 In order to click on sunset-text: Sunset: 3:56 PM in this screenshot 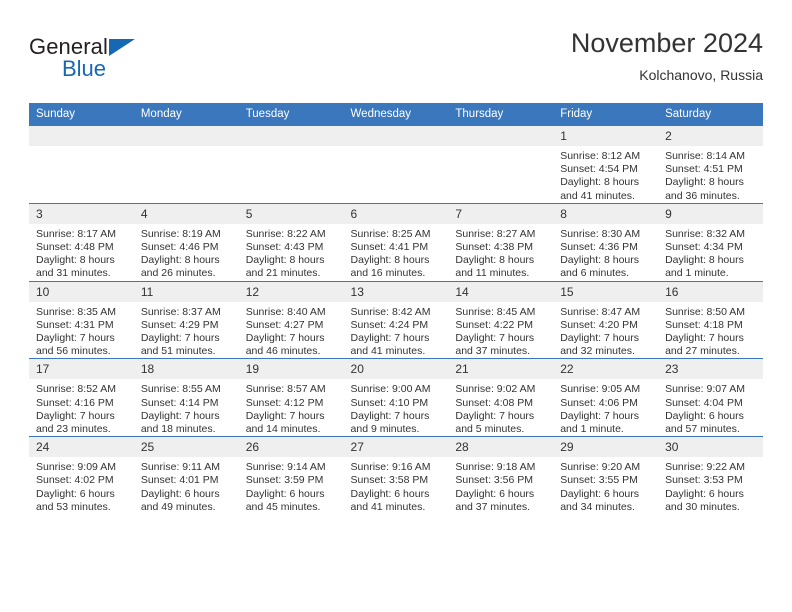, I will do `click(494, 480)`.